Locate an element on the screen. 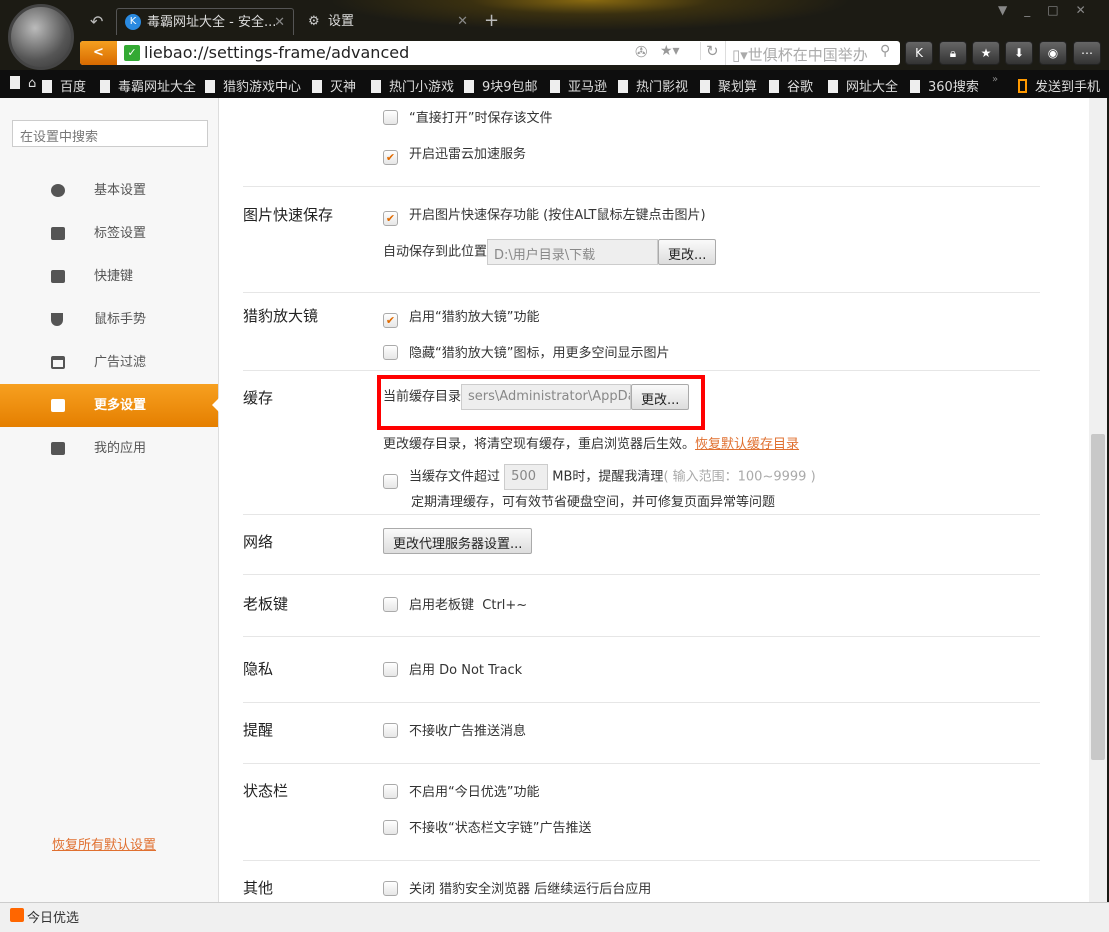  image-save-checkbox: ✔ is located at coordinates (390, 218).